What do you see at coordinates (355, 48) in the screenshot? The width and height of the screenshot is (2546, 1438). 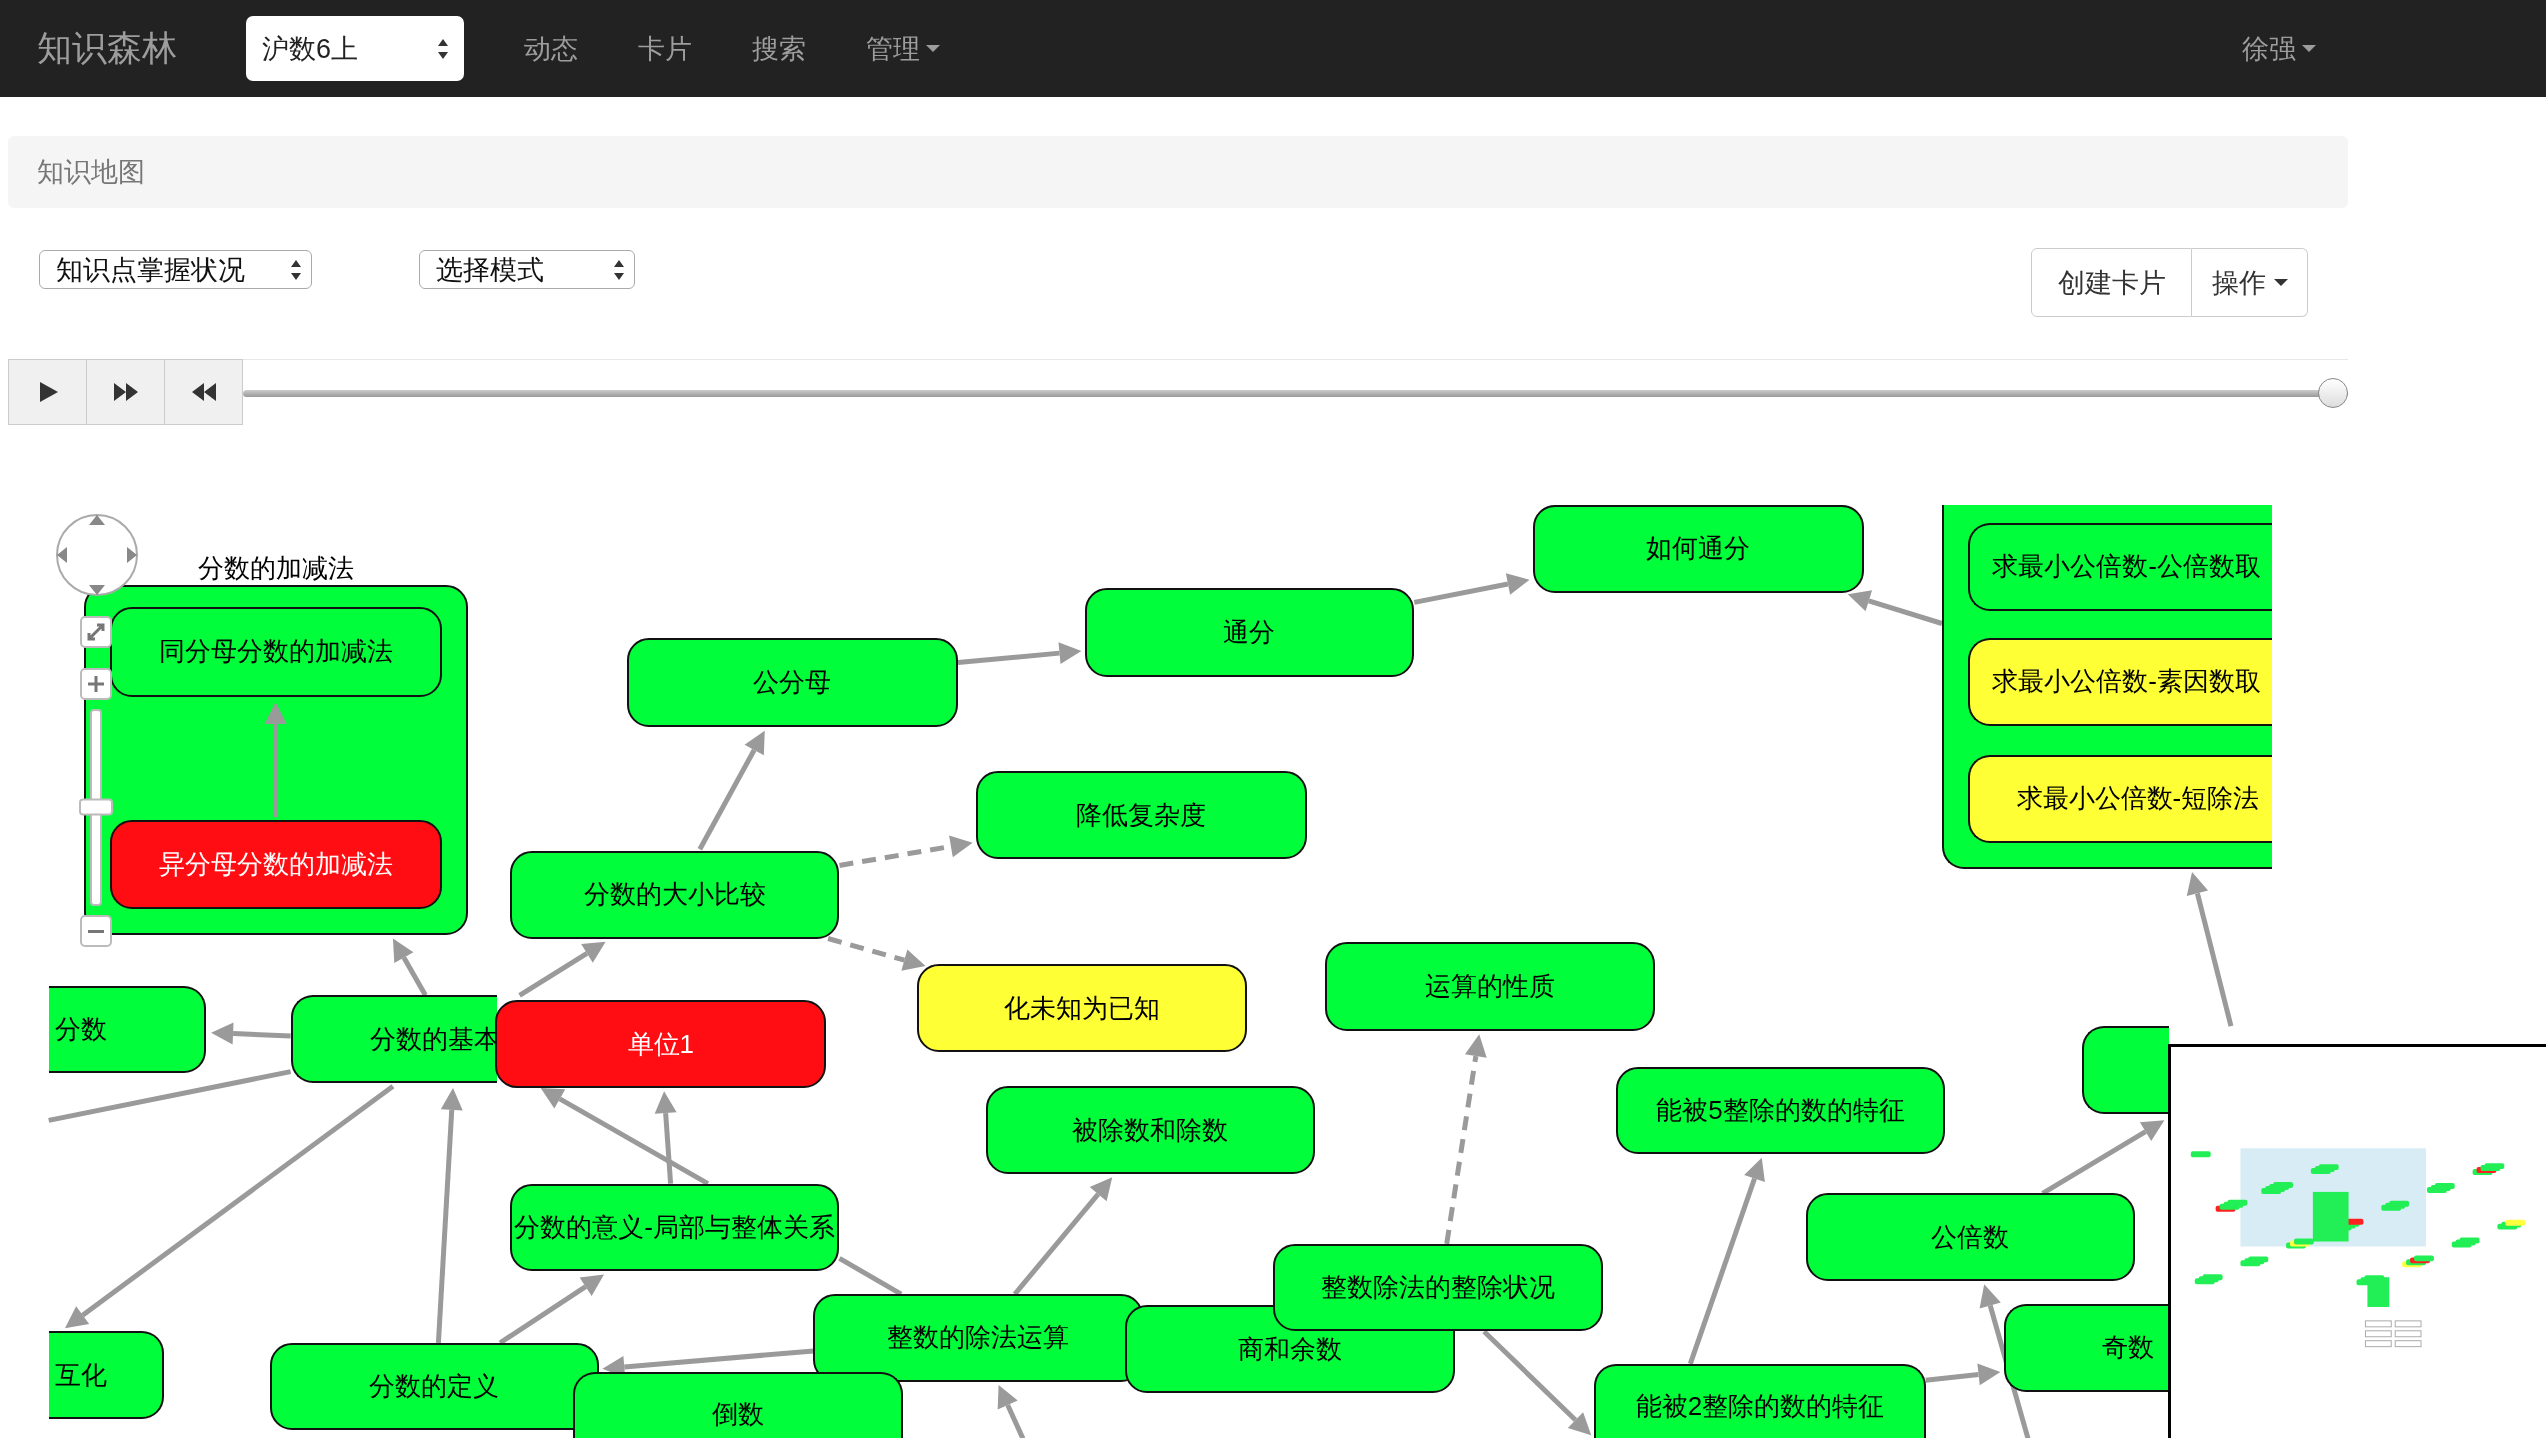 I see `course-select: 沪数6上` at bounding box center [355, 48].